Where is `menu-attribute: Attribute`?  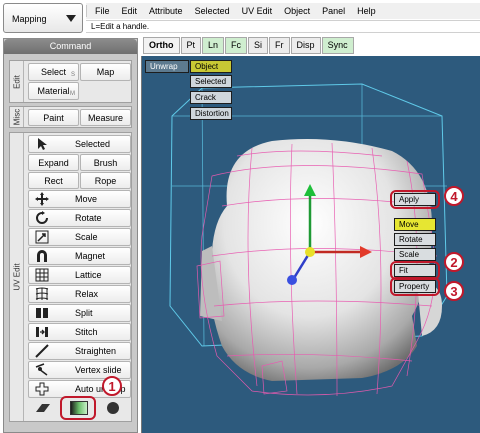
menu-attribute: Attribute is located at coordinates (166, 11).